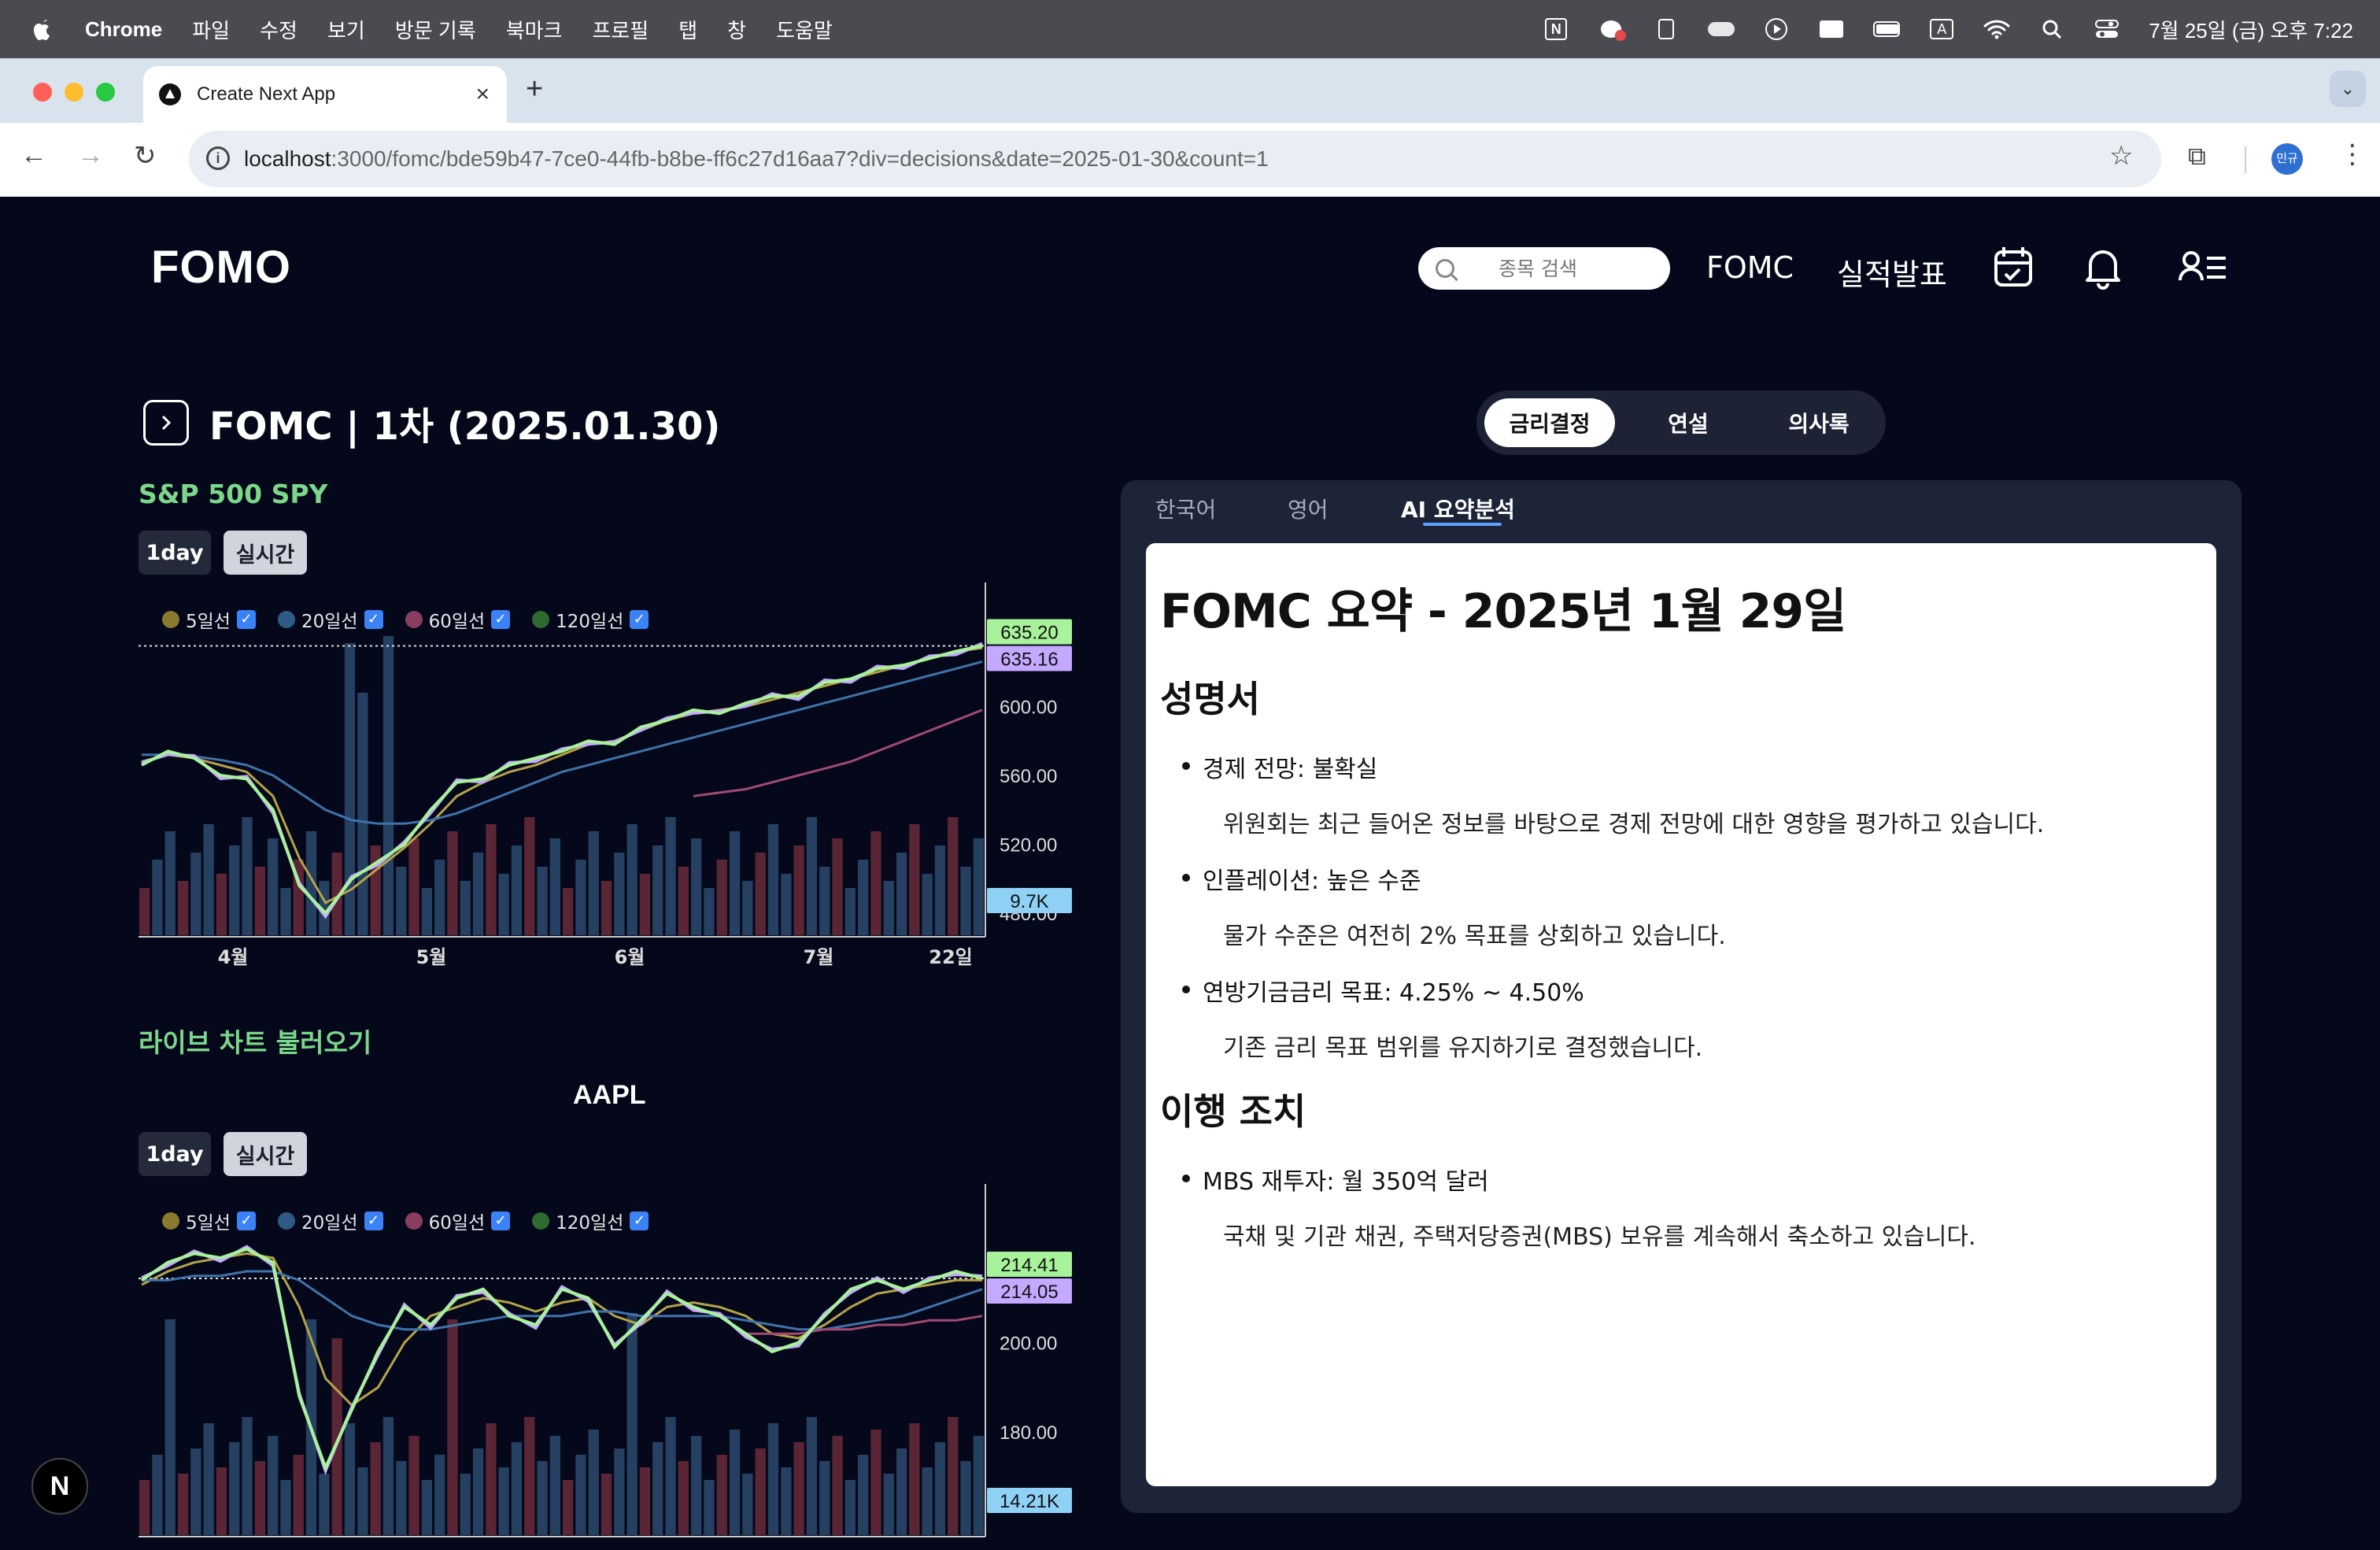 The height and width of the screenshot is (1550, 2380). What do you see at coordinates (208, 622) in the screenshot?
I see `ma5-label: 5일선` at bounding box center [208, 622].